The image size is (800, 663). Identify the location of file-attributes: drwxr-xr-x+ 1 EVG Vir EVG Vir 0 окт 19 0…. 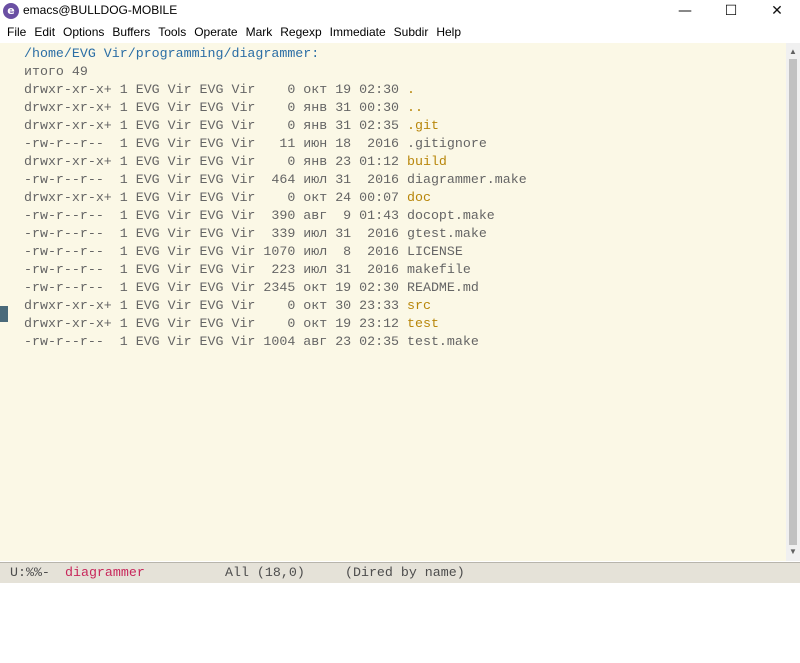
(216, 89).